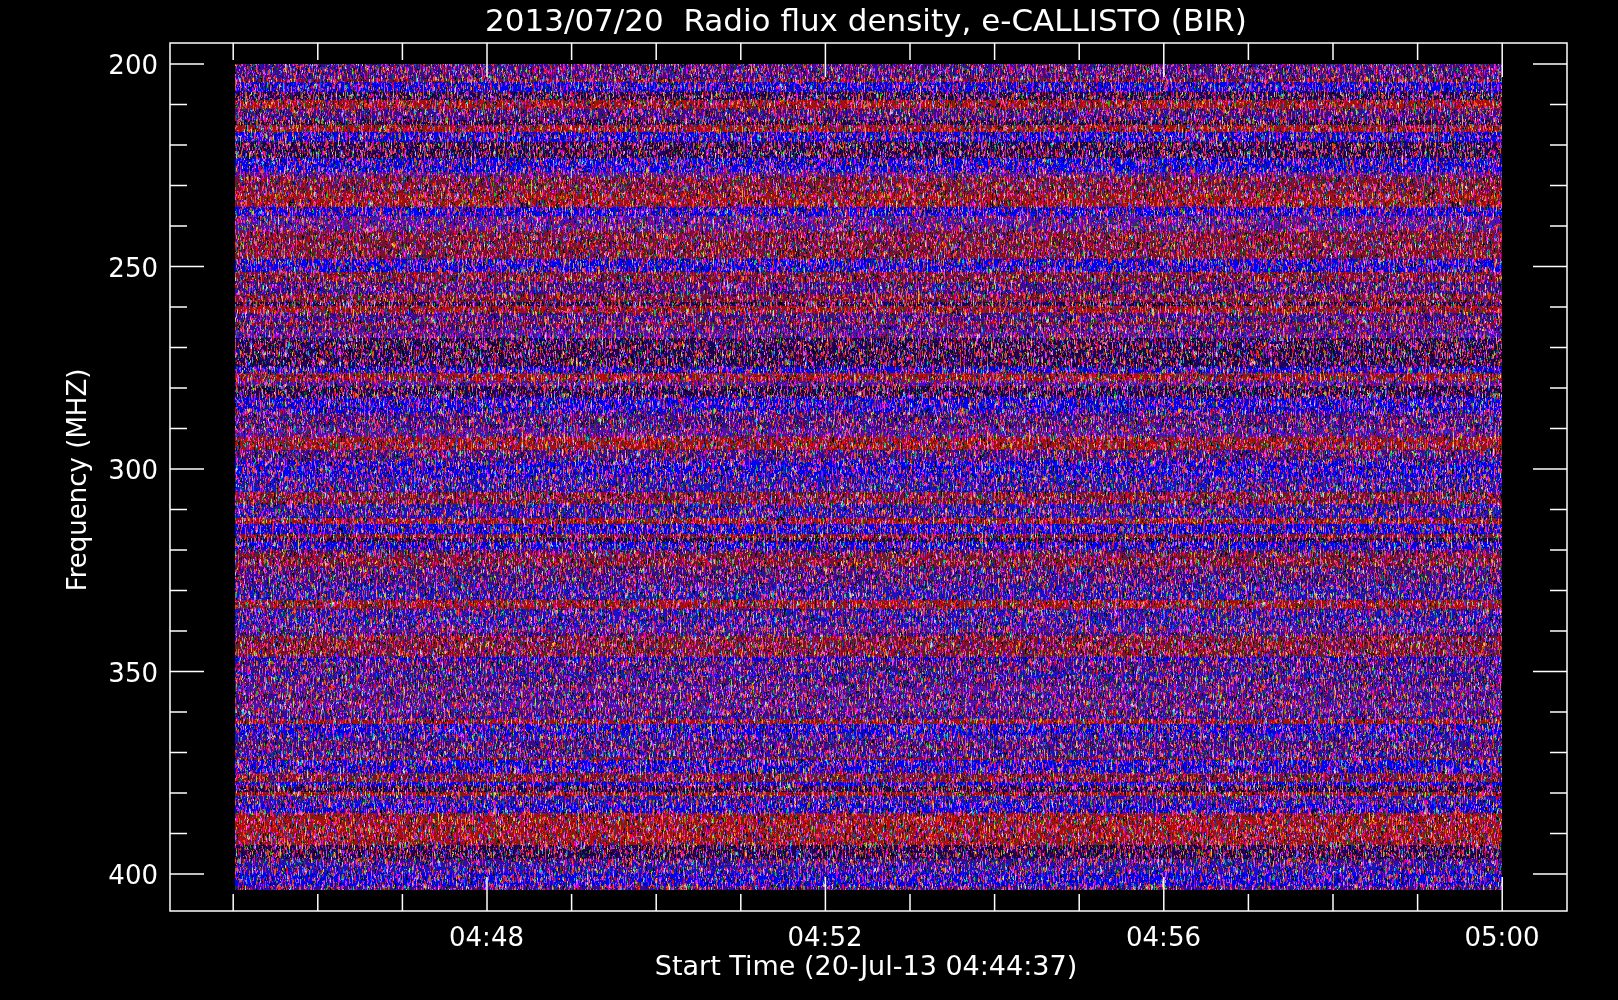 The height and width of the screenshot is (1000, 1618). What do you see at coordinates (866, 20) in the screenshot?
I see `chart-title: 2013/07/20 Radio flux density, e-CALLISTO (BIR)` at bounding box center [866, 20].